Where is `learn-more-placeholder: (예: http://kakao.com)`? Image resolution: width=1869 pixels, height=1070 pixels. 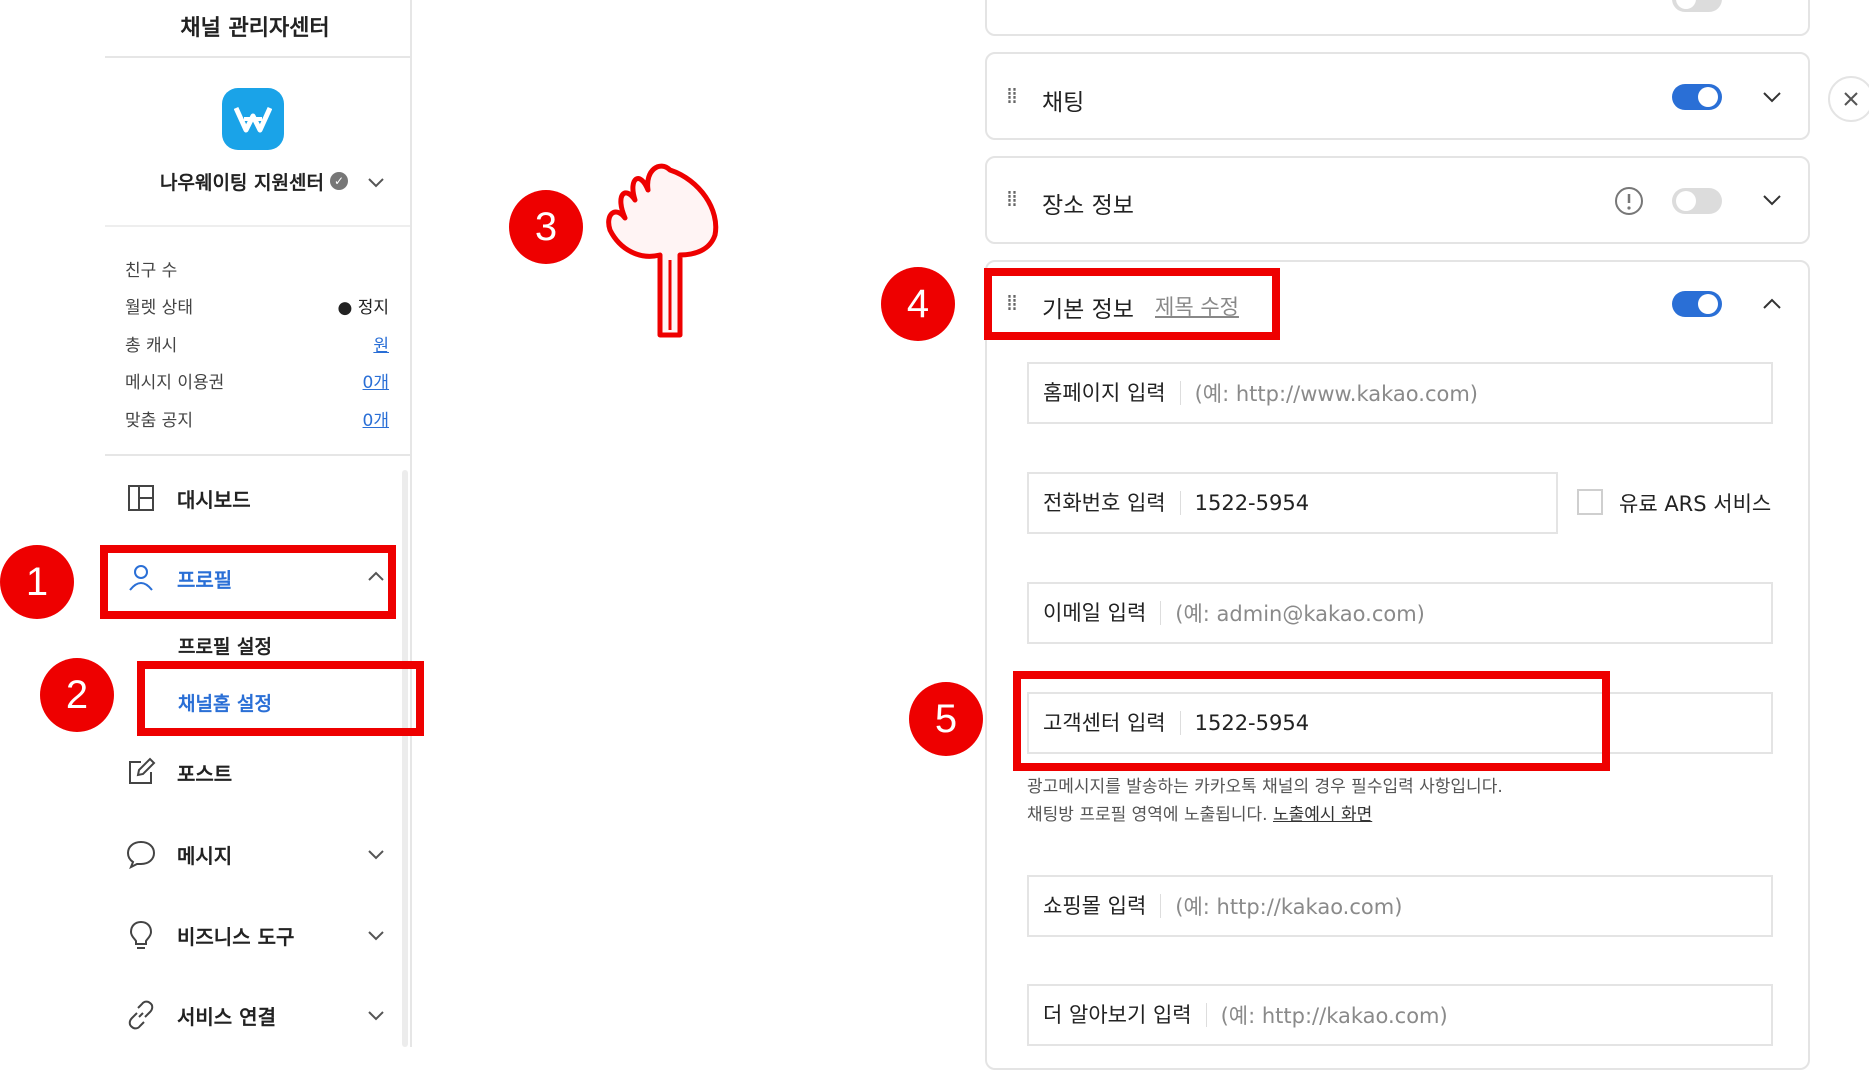 learn-more-placeholder: (예: http://kakao.com) is located at coordinates (1334, 1016).